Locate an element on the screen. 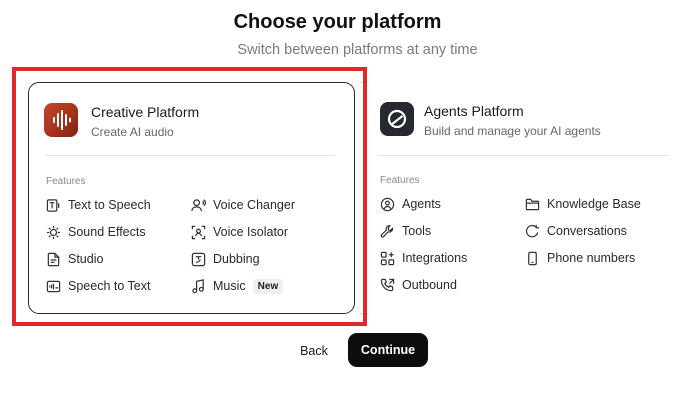 The width and height of the screenshot is (675, 401). feature-conversations: Conversations is located at coordinates (576, 231).